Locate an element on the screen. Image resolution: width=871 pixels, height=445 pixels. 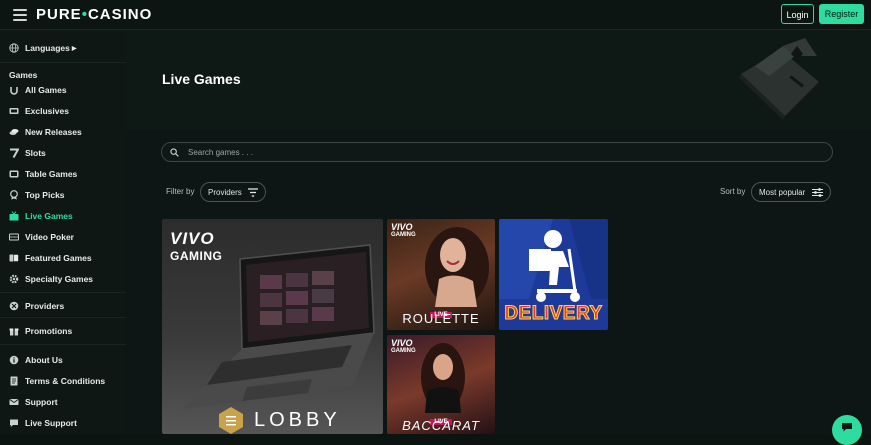
laptop-illustration is located at coordinates (278, 326).